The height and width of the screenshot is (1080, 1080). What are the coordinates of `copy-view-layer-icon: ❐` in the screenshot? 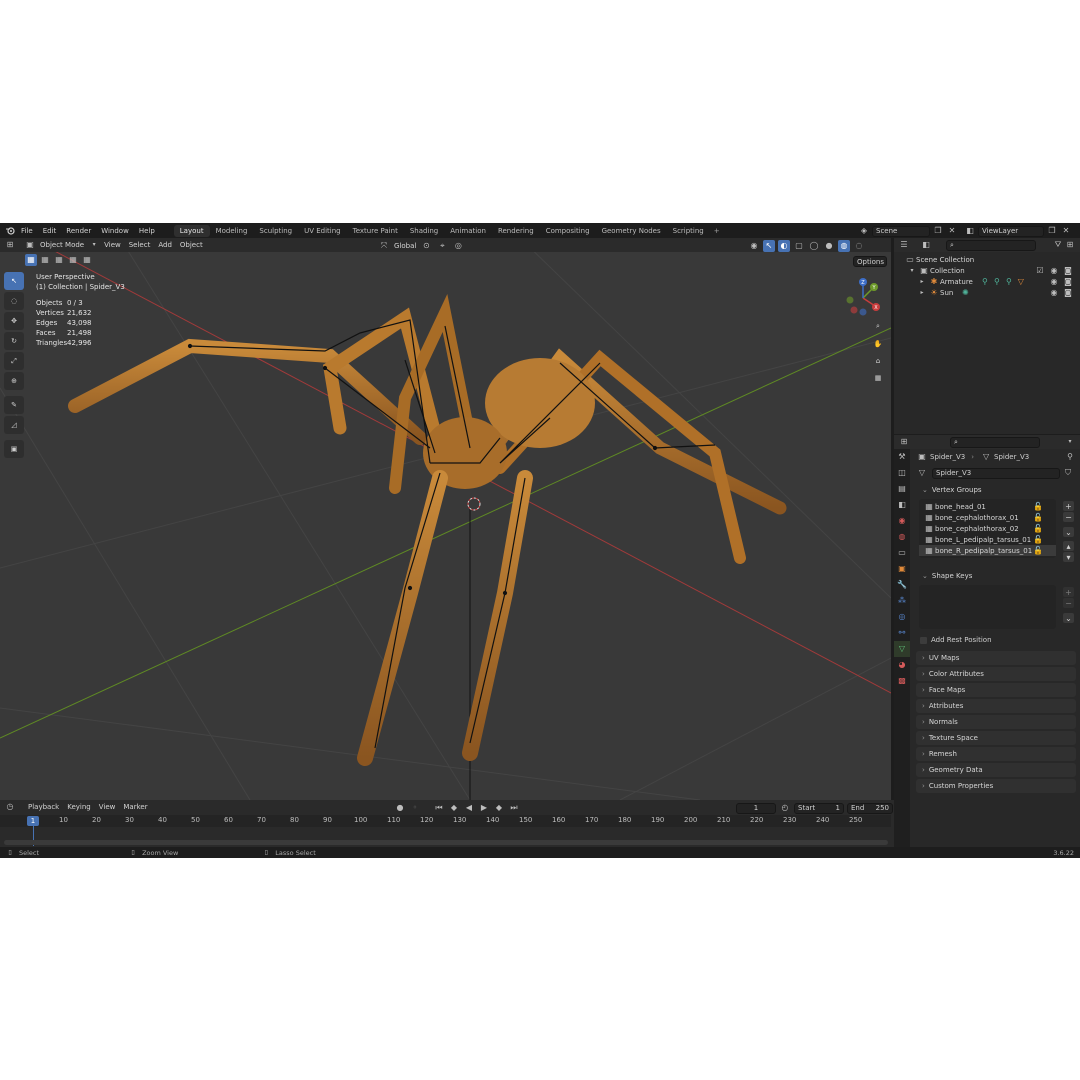 It's located at (1052, 231).